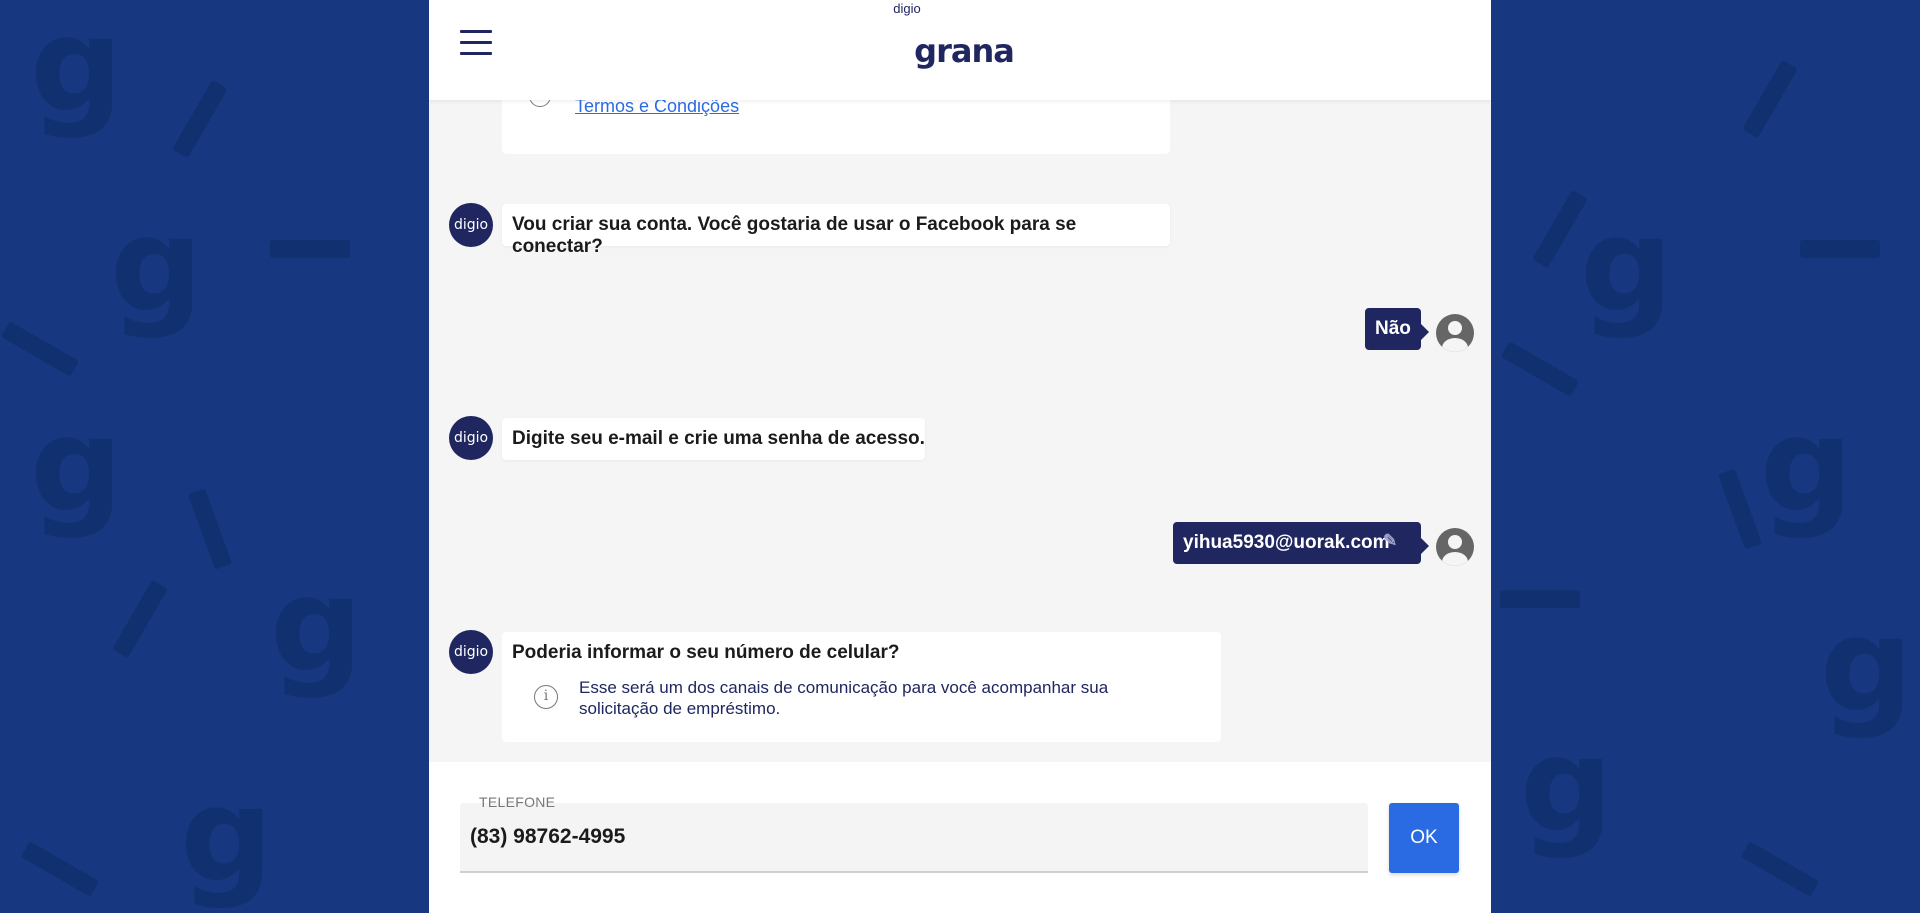 Image resolution: width=1920 pixels, height=913 pixels. Describe the element at coordinates (1393, 328) in the screenshot. I see `user-message-text: Não` at that location.